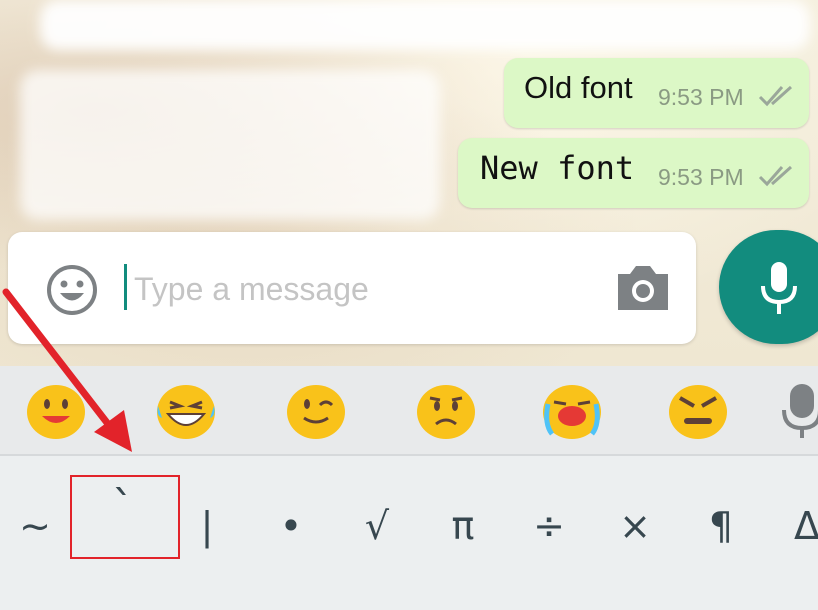  I want to click on key-pilcrow: ¶, so click(721, 526).